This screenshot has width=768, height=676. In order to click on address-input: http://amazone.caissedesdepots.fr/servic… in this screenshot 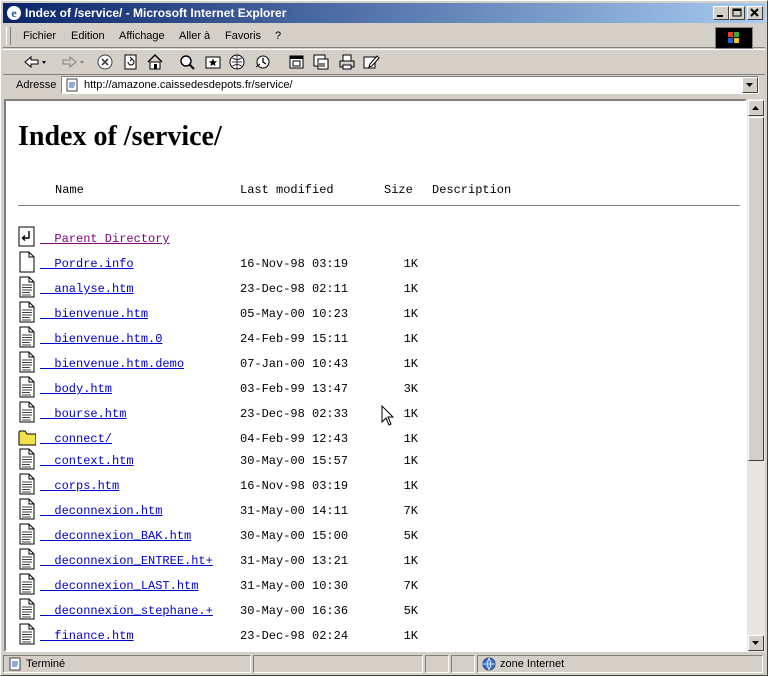, I will do `click(410, 85)`.